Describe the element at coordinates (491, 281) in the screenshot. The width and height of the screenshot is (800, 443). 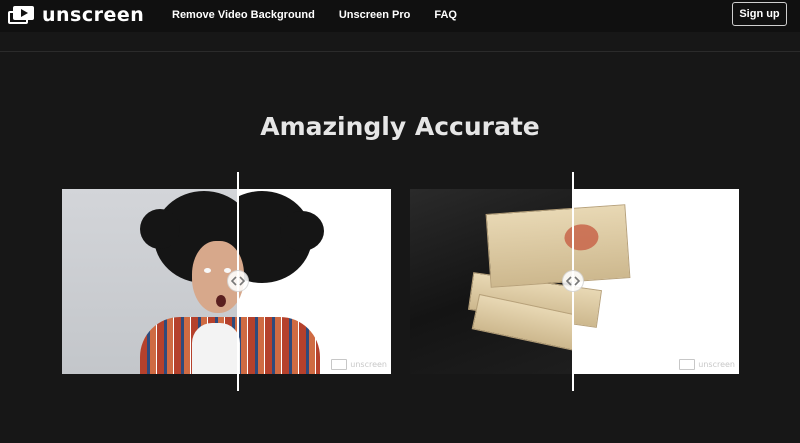
I see `before-image-books` at that location.